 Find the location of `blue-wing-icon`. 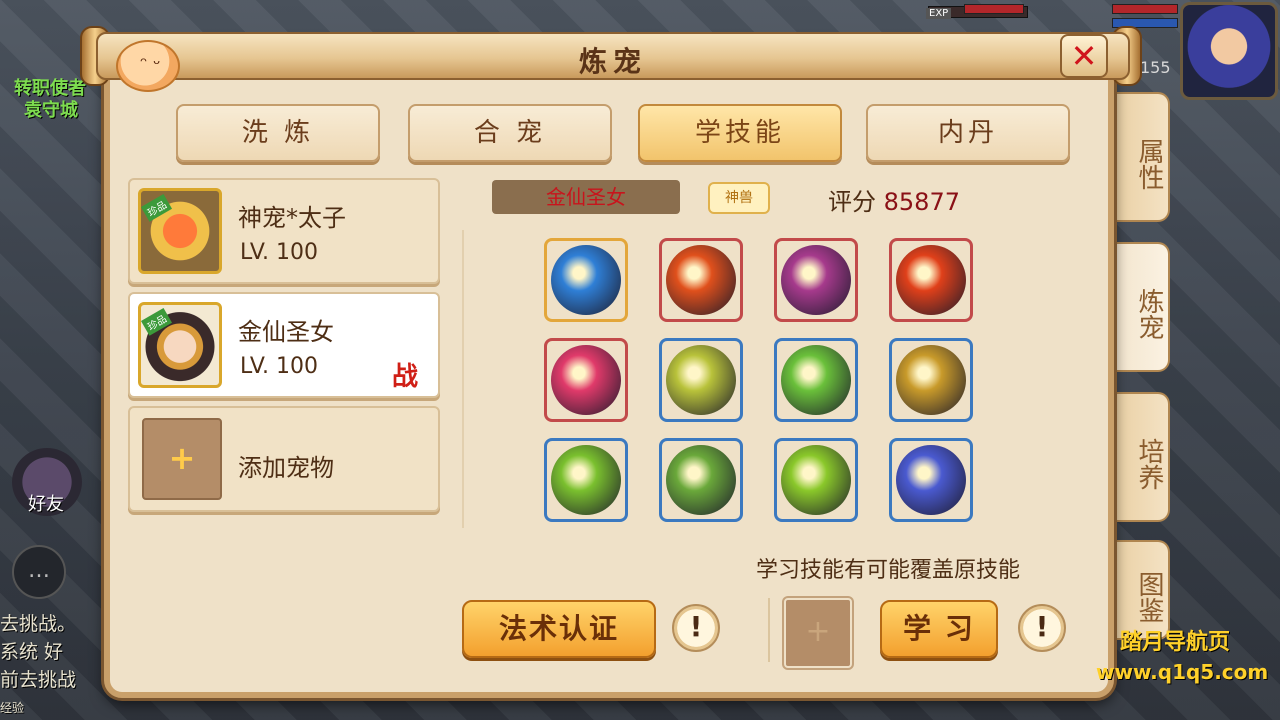

blue-wing-icon is located at coordinates (931, 480).